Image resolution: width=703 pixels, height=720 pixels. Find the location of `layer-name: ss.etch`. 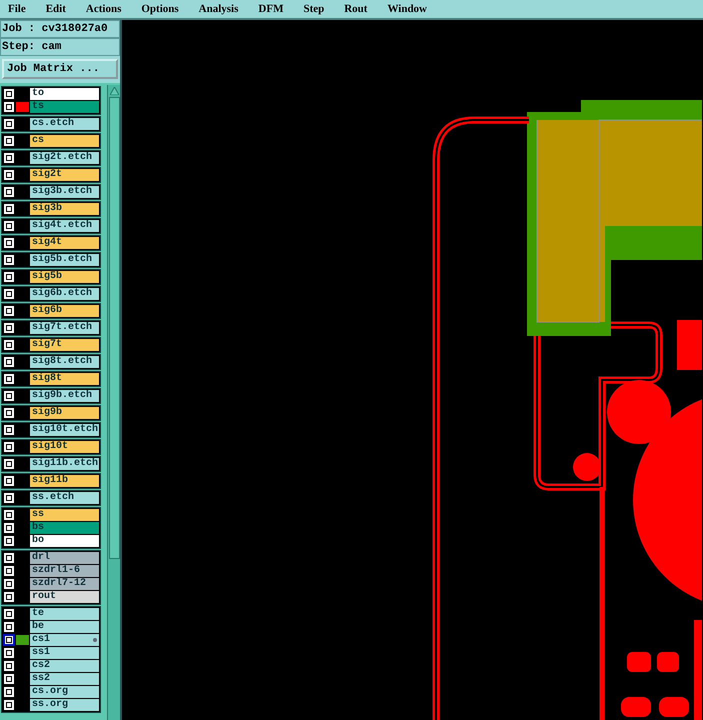

layer-name: ss.etch is located at coordinates (64, 498).